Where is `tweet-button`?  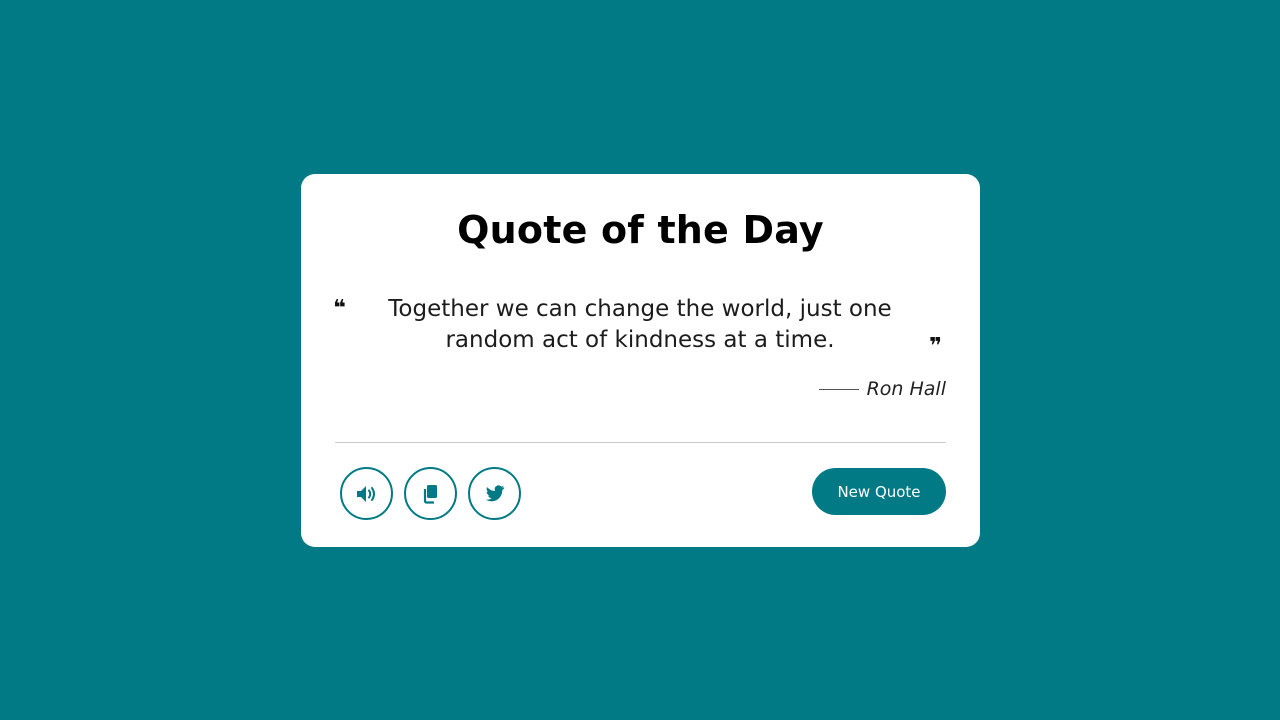 tweet-button is located at coordinates (494, 493).